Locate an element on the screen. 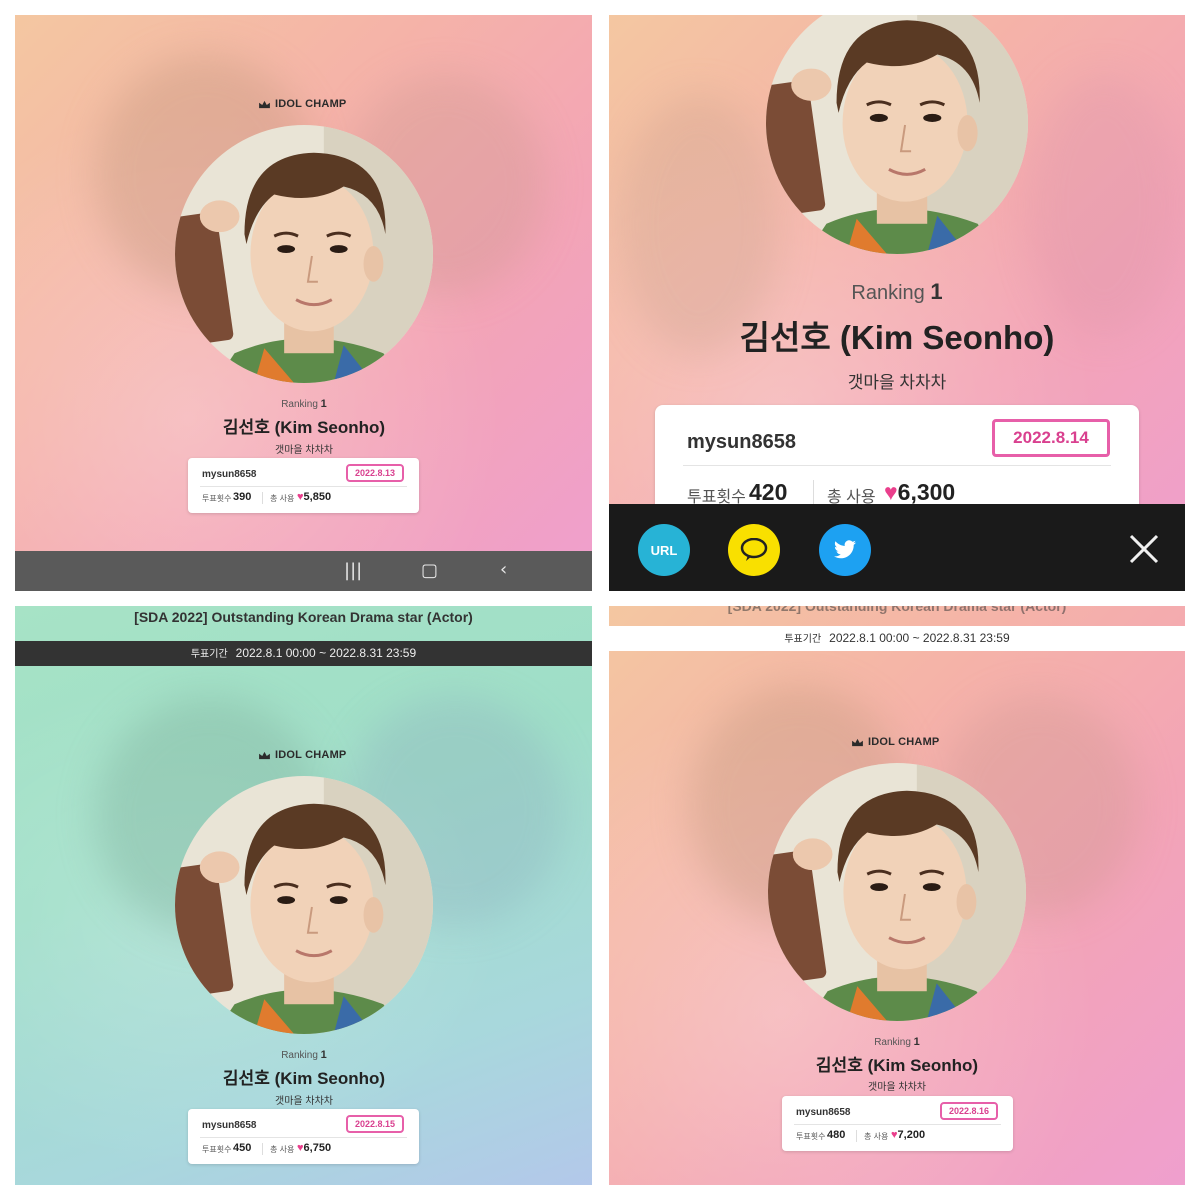 The height and width of the screenshot is (1200, 1200). total-used-number: 6,300 is located at coordinates (926, 492).